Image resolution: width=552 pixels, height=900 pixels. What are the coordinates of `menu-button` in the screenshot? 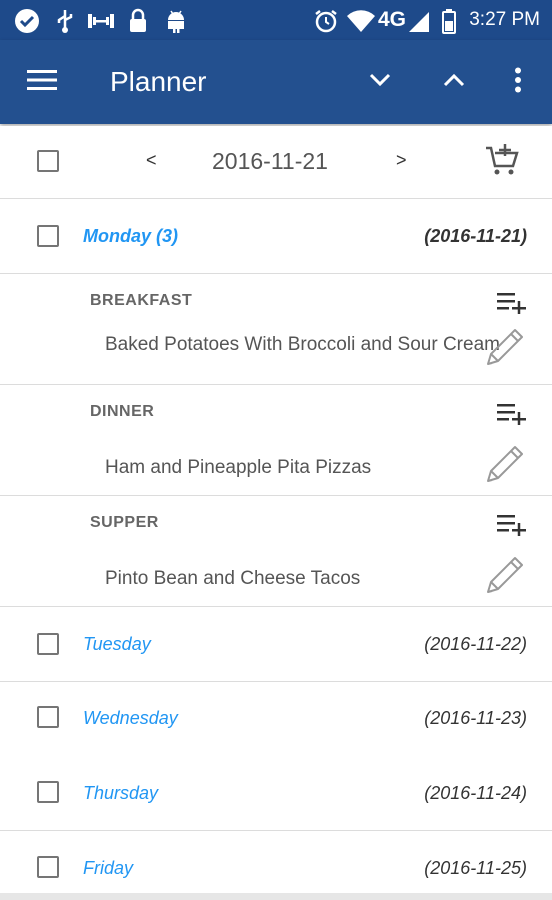 It's located at (42, 82).